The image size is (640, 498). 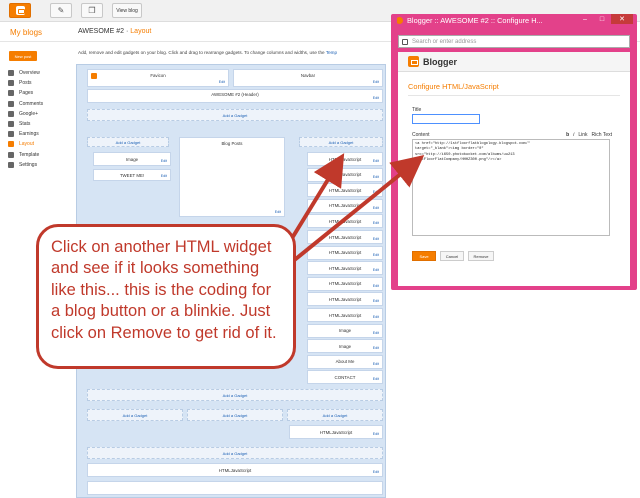 What do you see at coordinates (31, 103) in the screenshot?
I see `sidebar-item-label: Comments` at bounding box center [31, 103].